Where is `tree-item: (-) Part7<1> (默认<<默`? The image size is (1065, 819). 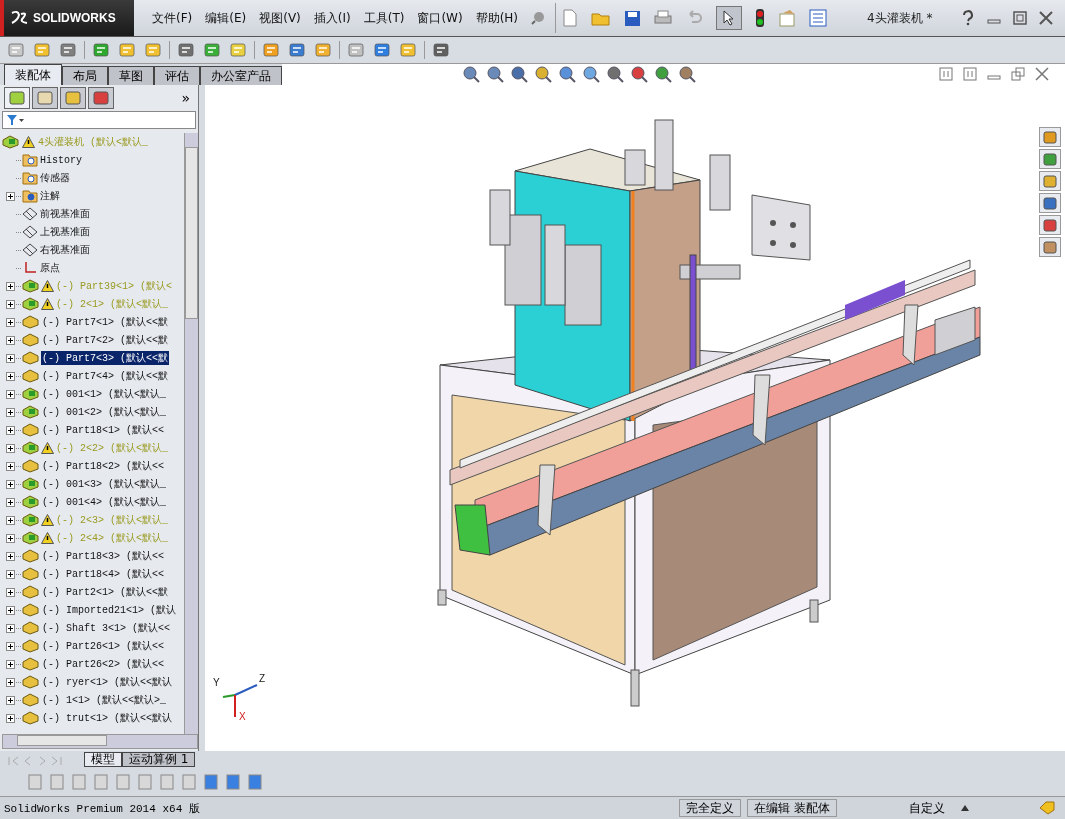 tree-item: (-) Part7<1> (默认<<默 is located at coordinates (105, 322).